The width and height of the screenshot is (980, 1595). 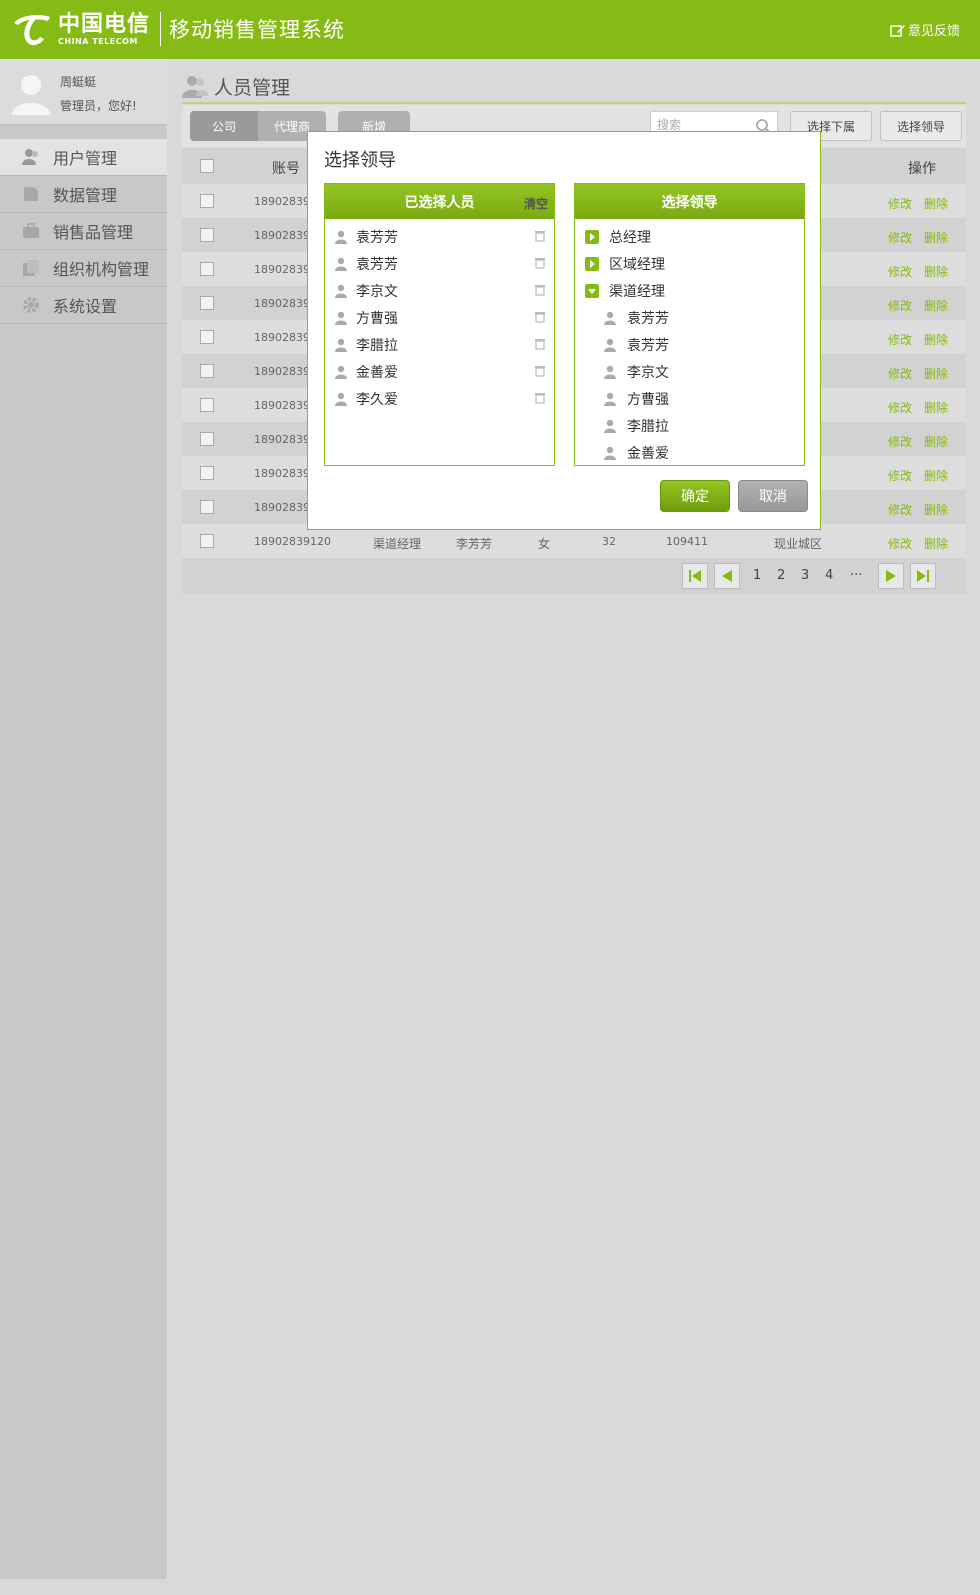 What do you see at coordinates (773, 496) in the screenshot?
I see `cancel-button: 取消` at bounding box center [773, 496].